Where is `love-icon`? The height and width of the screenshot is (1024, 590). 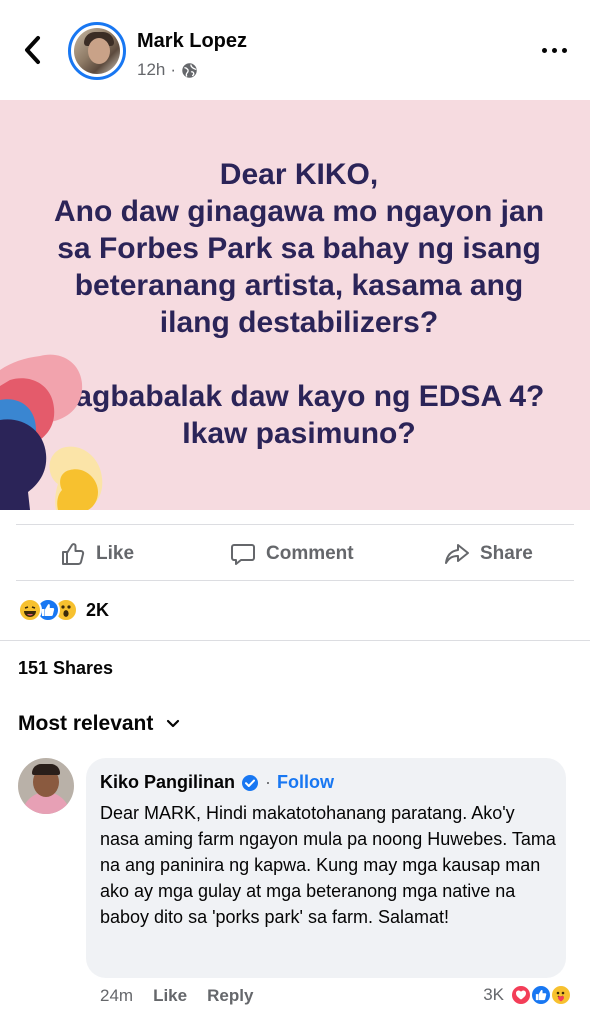 love-icon is located at coordinates (521, 995).